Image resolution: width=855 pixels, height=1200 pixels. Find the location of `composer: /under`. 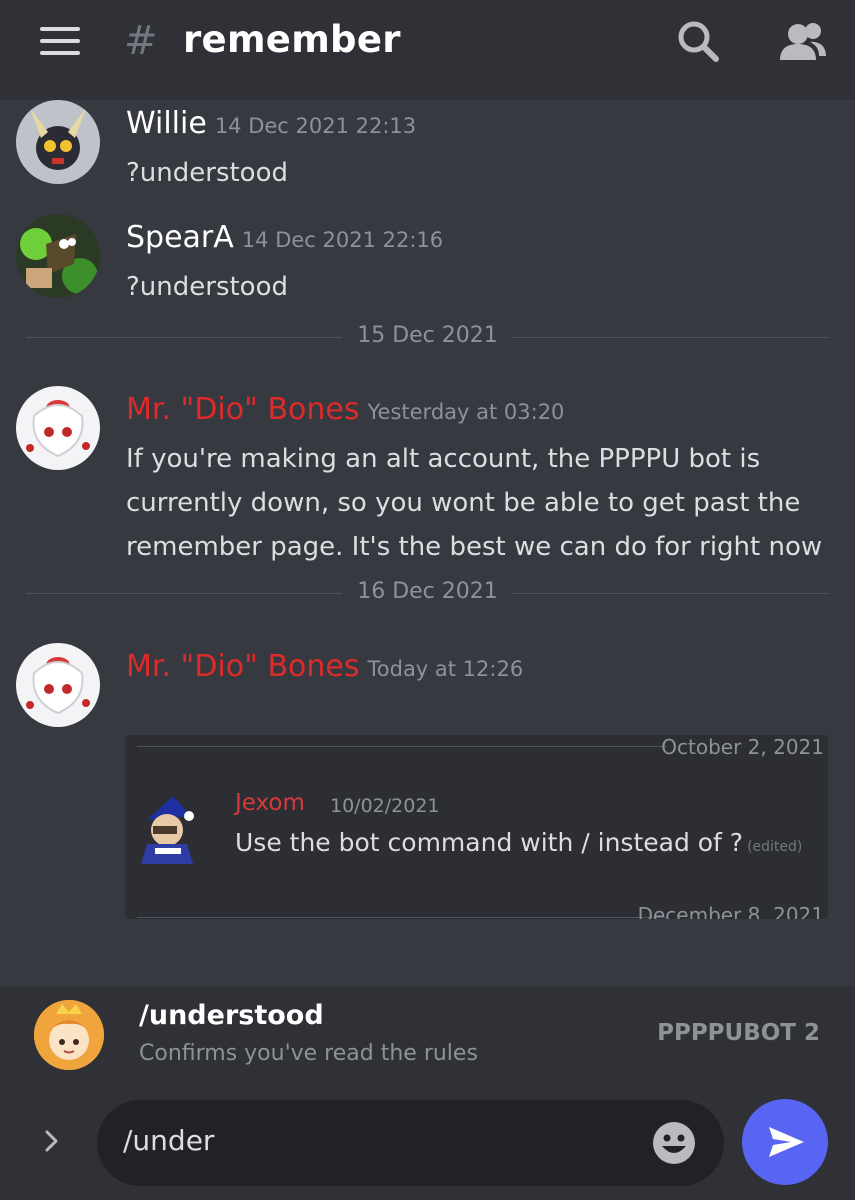

composer: /under is located at coordinates (427, 1140).